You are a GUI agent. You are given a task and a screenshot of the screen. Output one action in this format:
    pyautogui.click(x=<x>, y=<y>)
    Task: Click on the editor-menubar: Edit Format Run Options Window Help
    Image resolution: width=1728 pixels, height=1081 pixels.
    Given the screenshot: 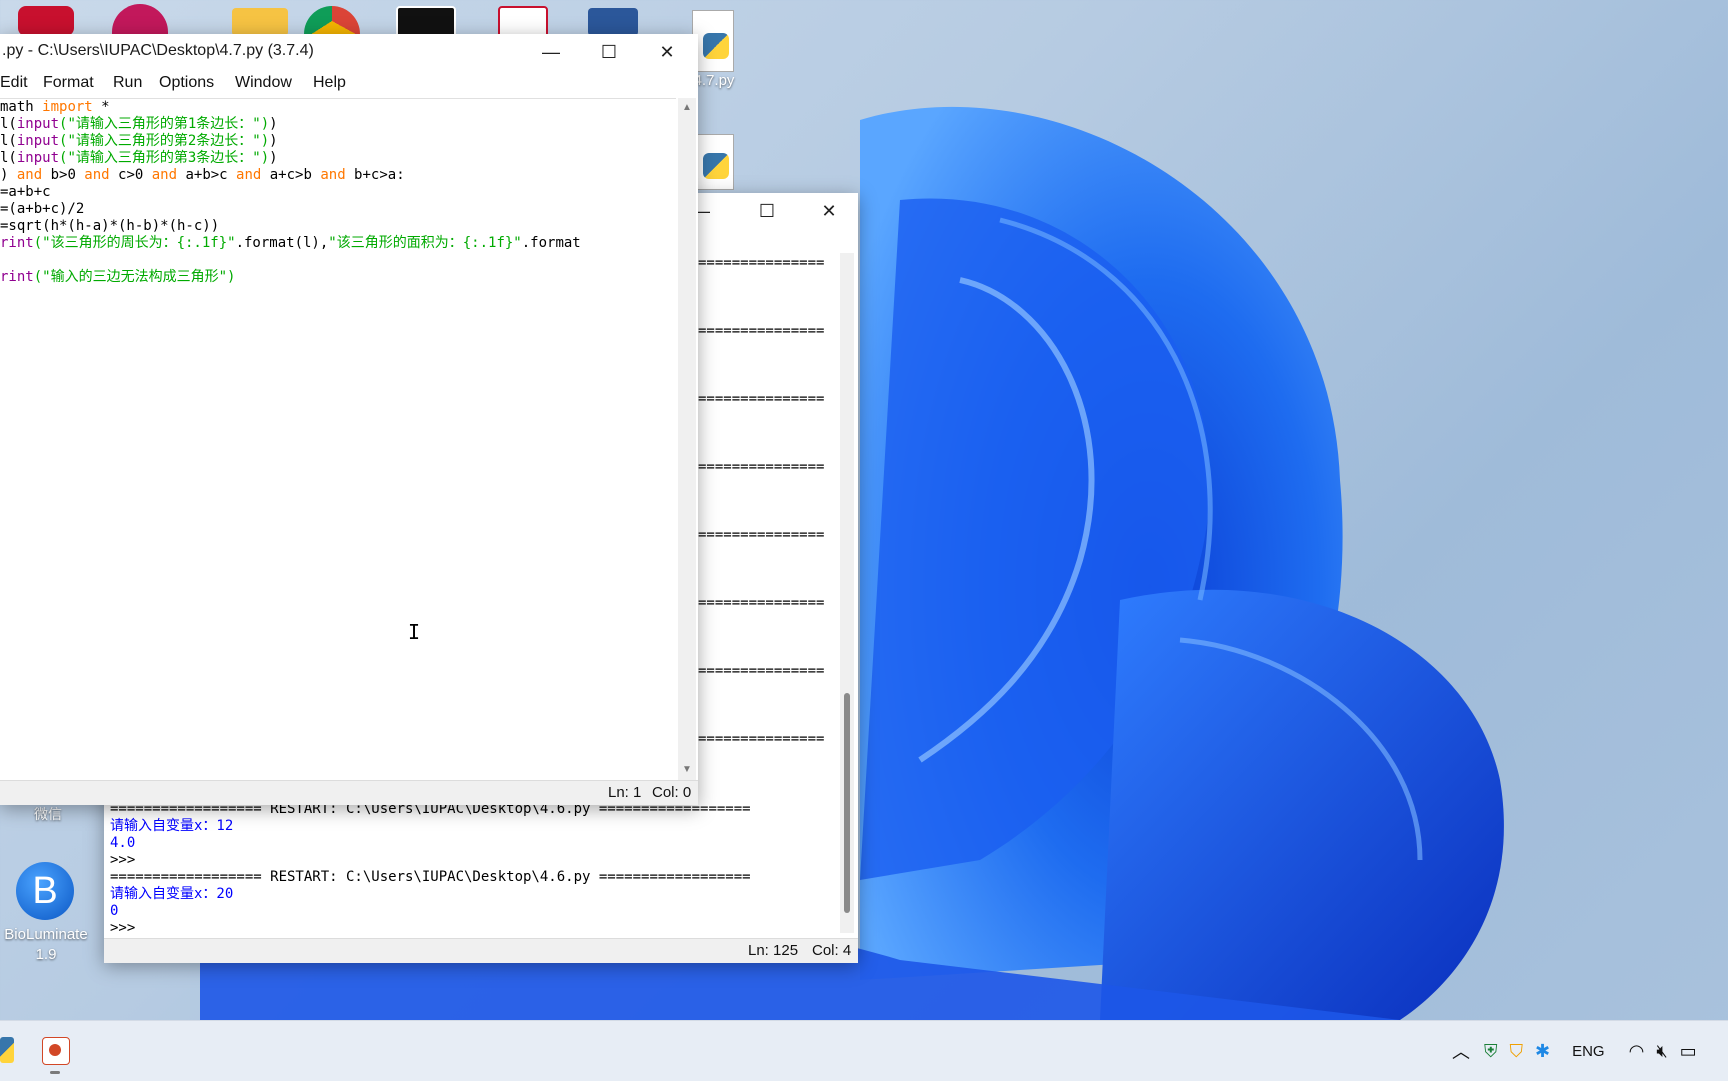 What is the action you would take?
    pyautogui.click(x=349, y=84)
    